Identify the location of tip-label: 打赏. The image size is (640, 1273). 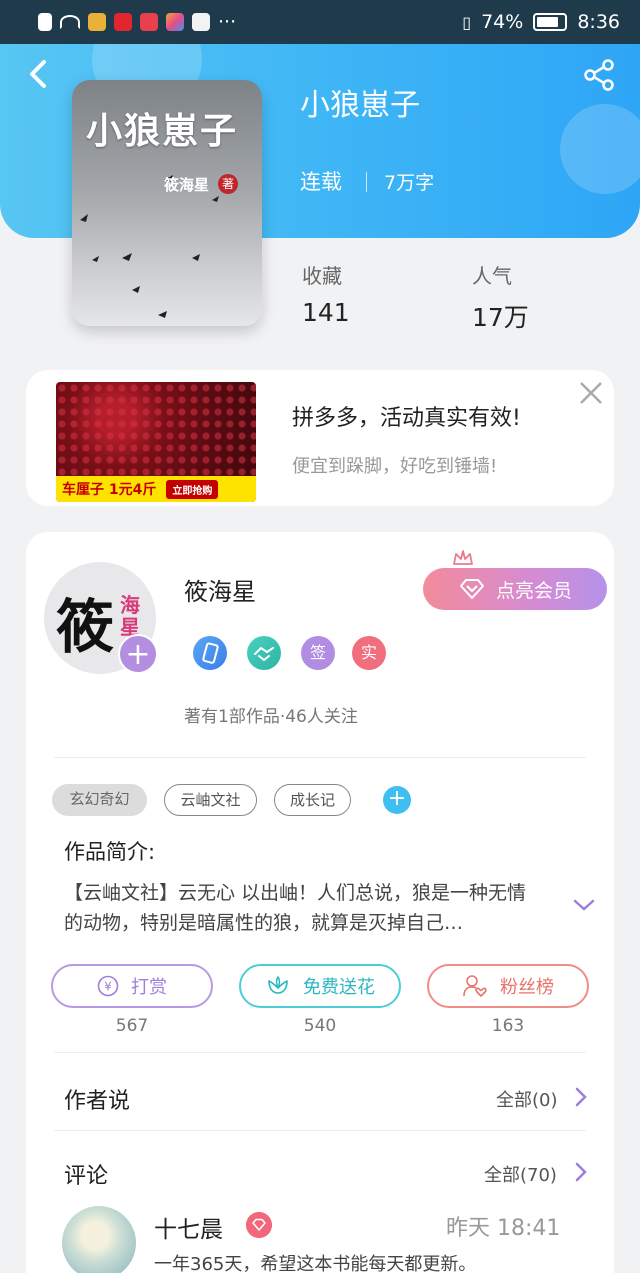
(149, 987).